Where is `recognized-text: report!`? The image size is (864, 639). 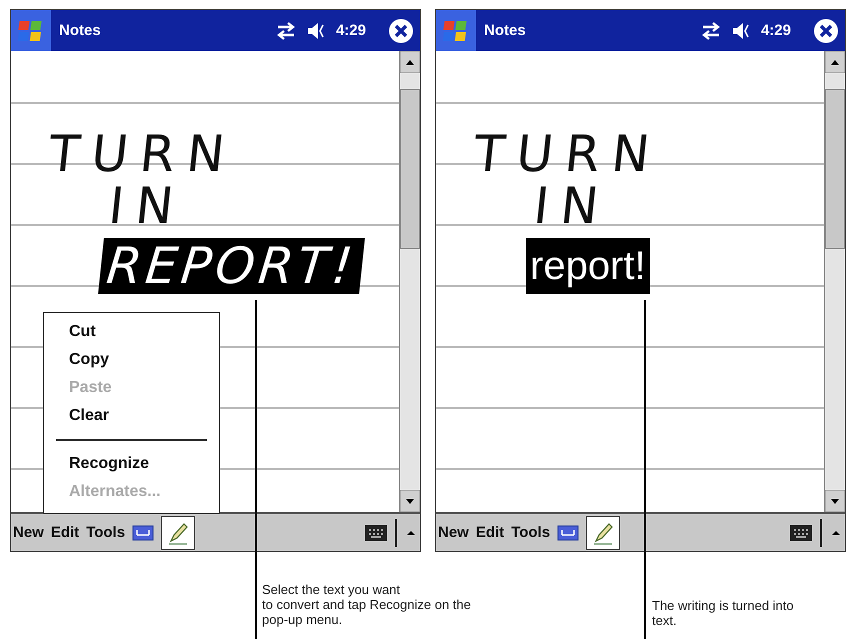
recognized-text: report! is located at coordinates (588, 266).